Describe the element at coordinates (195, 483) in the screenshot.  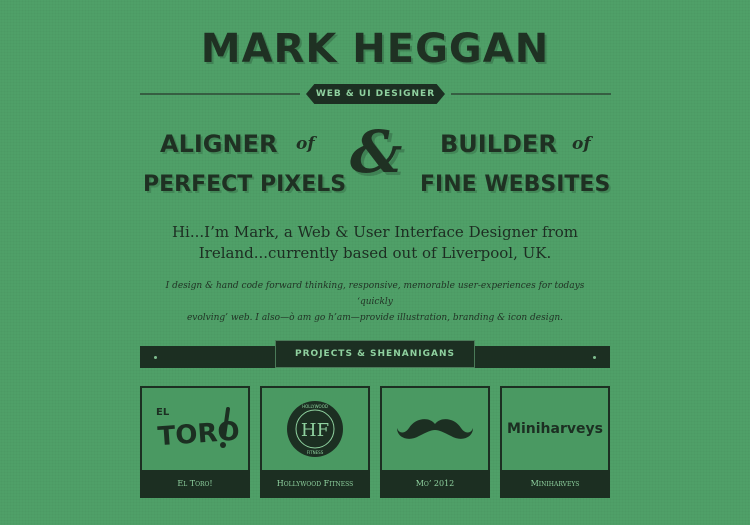
I see `project-caption: El Toro!` at that location.